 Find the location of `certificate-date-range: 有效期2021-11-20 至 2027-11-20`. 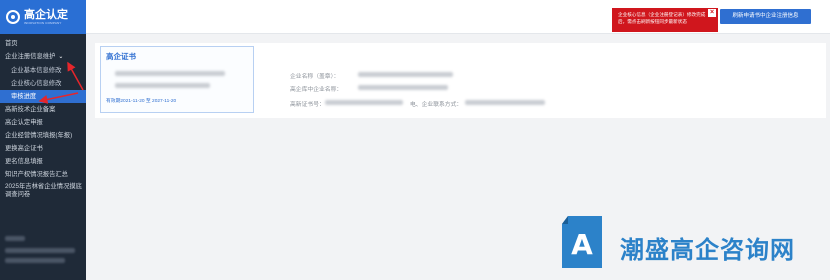

certificate-date-range: 有效期2021-11-20 至 2027-11-20 is located at coordinates (141, 101).